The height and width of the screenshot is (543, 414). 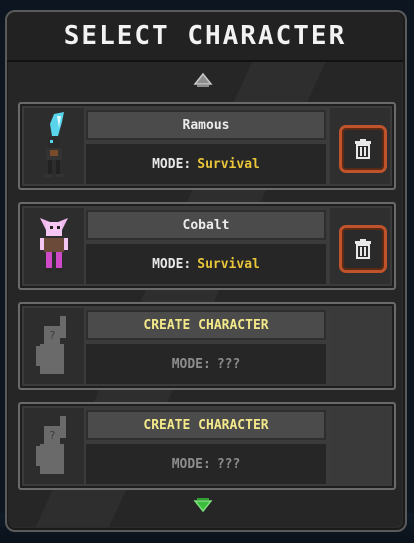 What do you see at coordinates (203, 505) in the screenshot?
I see `scroll-down-arrow-icon` at bounding box center [203, 505].